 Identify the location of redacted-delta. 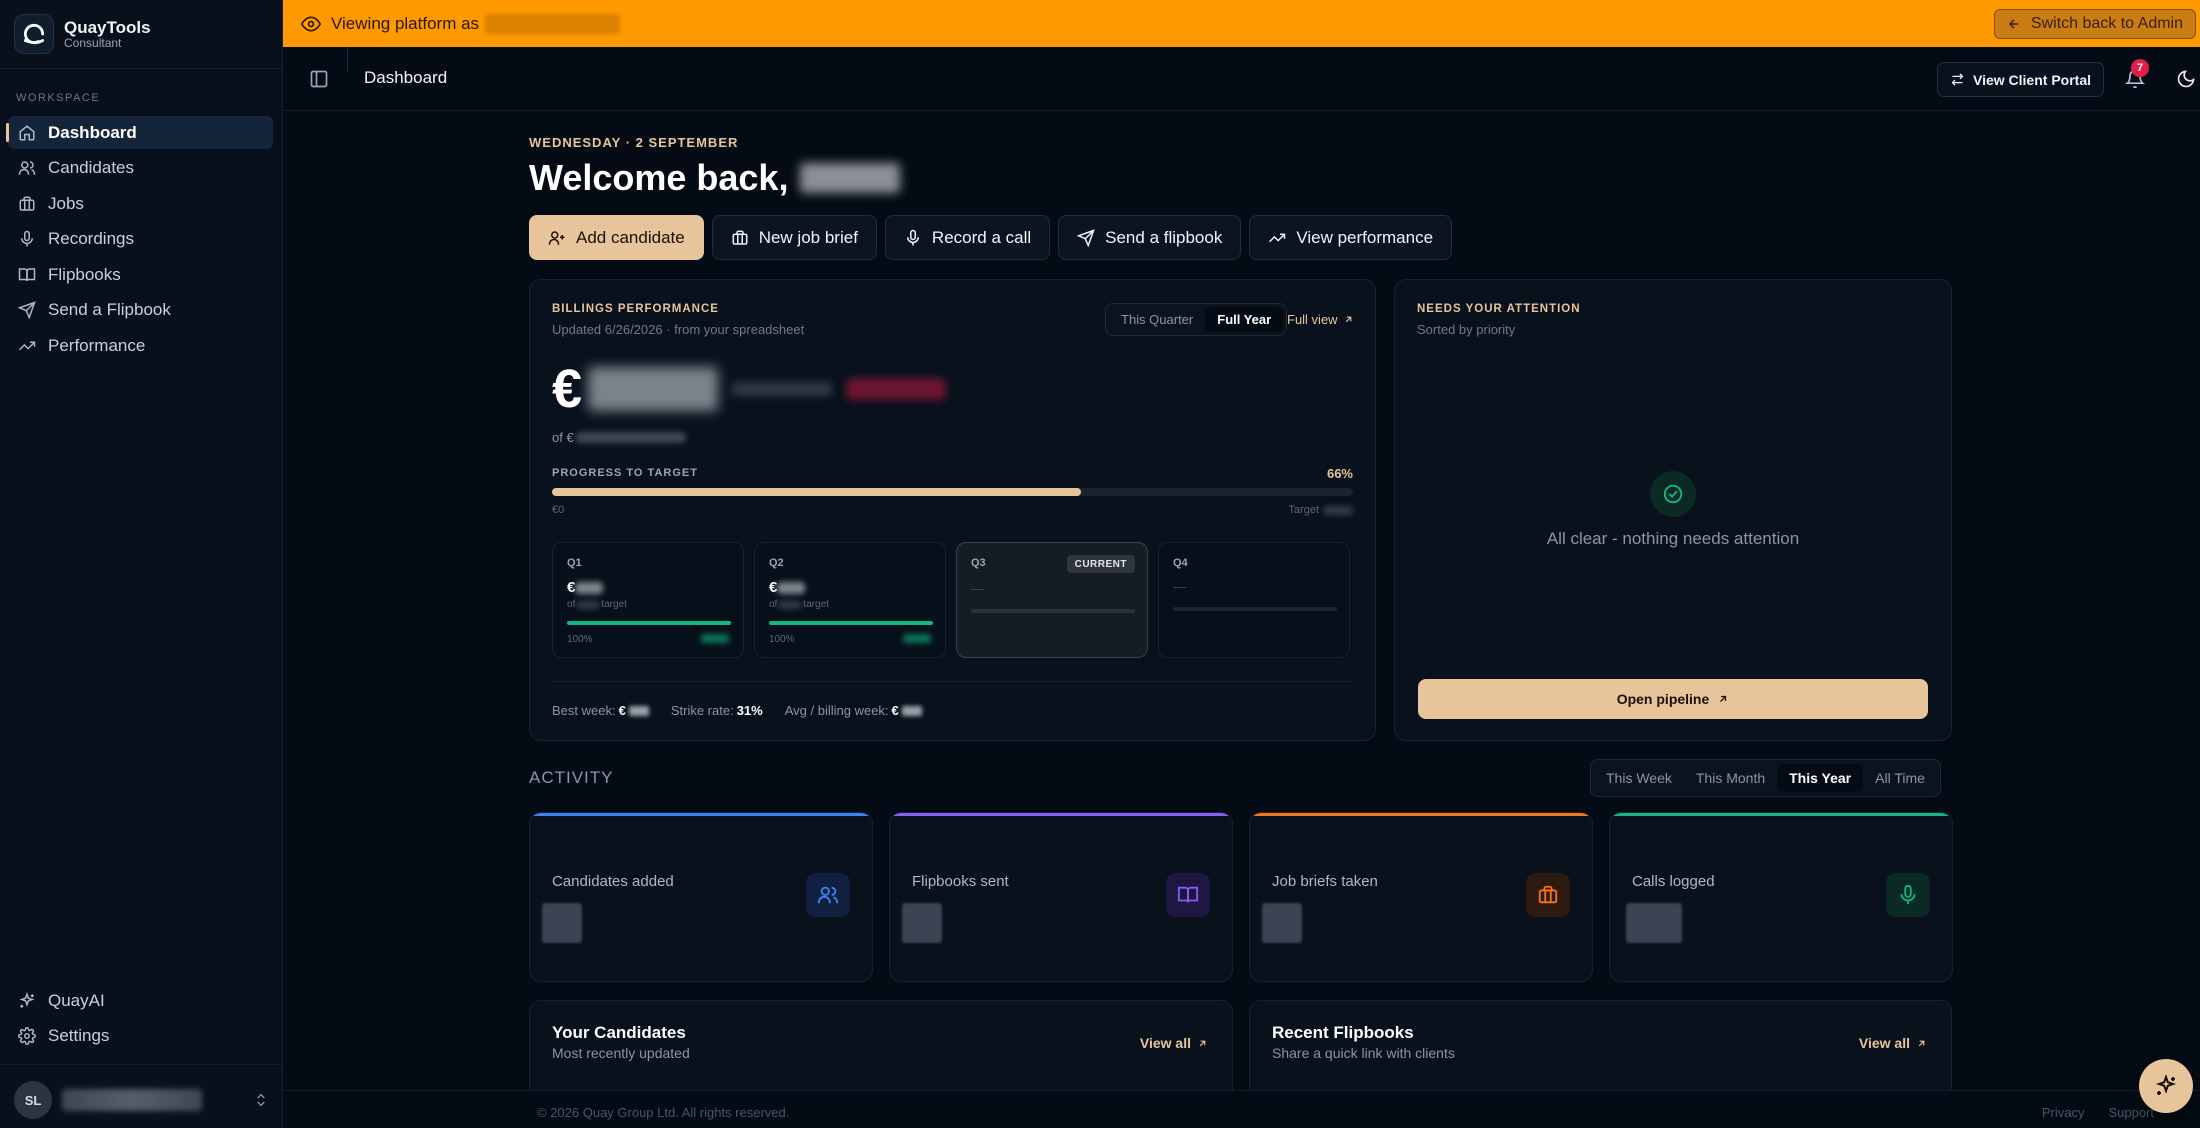
(782, 389).